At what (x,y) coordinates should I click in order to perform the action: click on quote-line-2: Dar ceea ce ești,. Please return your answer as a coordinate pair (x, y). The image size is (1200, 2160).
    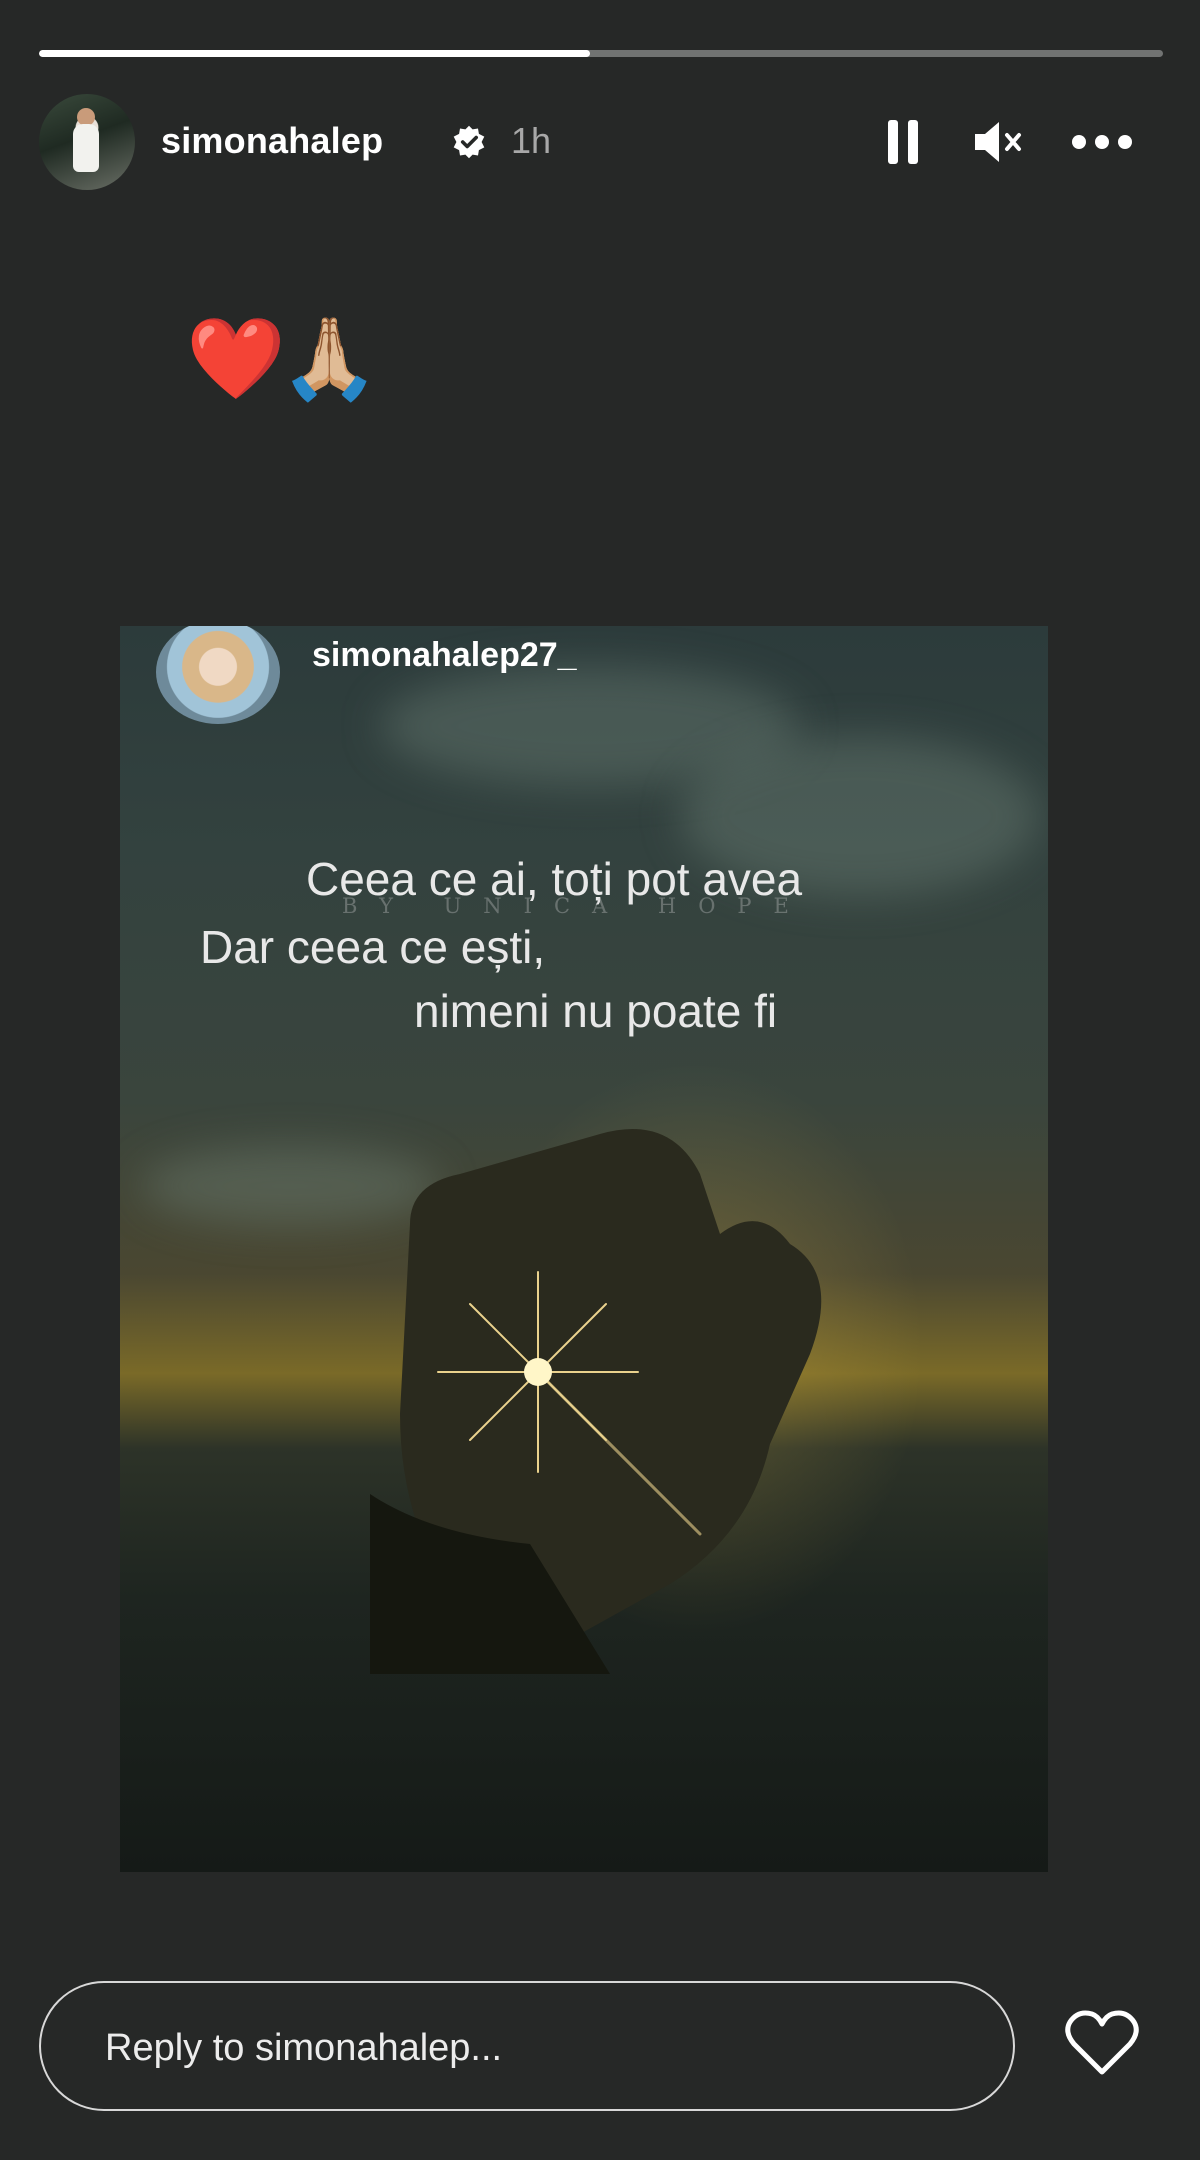
    Looking at the image, I should click on (373, 947).